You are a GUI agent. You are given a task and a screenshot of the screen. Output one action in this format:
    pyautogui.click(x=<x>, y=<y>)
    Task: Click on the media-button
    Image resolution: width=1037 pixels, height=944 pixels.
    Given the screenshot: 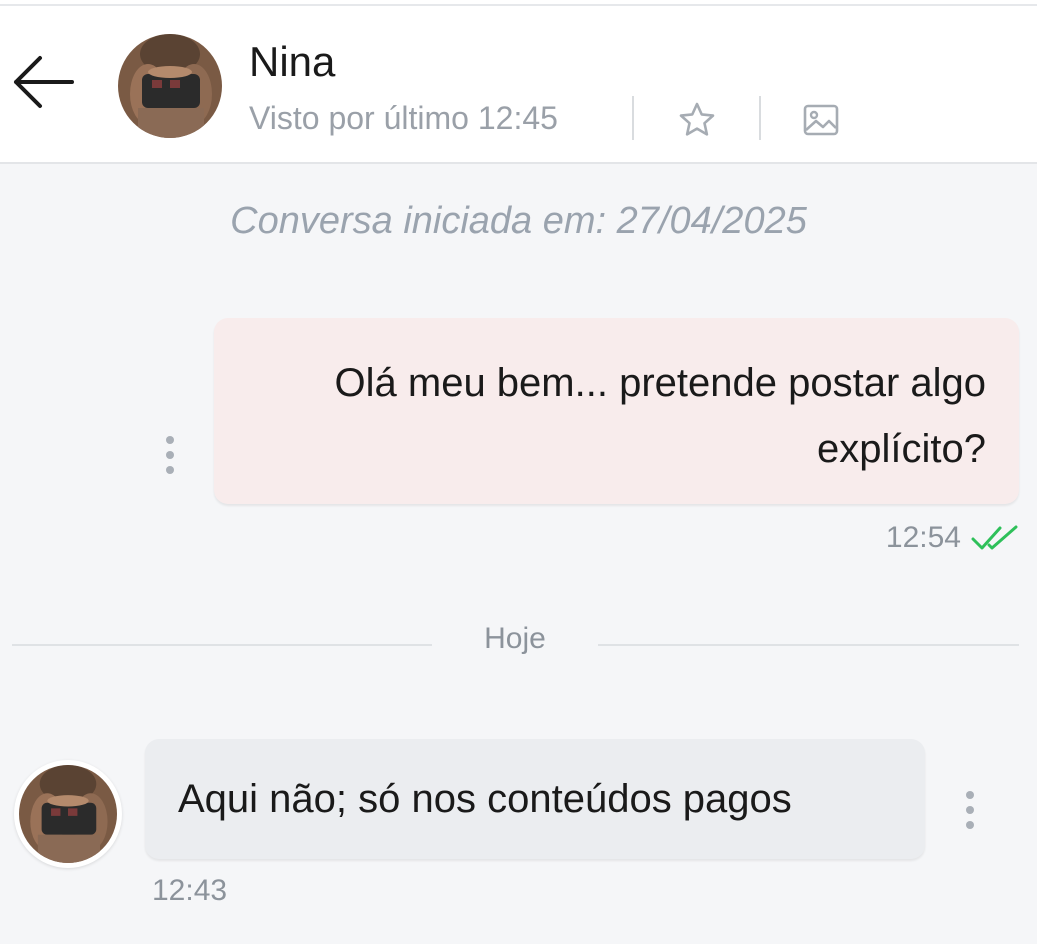 What is the action you would take?
    pyautogui.click(x=821, y=120)
    